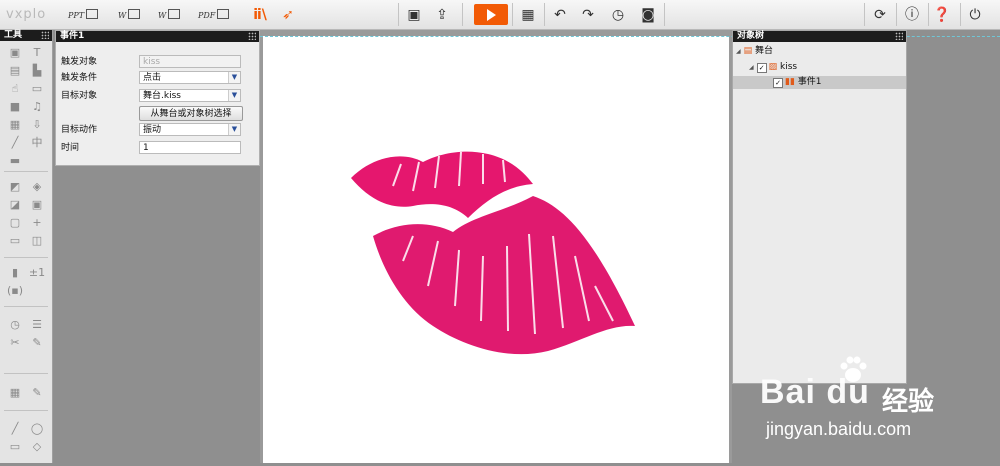 The image size is (1000, 466). I want to click on tree-node-label: 舞台, so click(764, 51).